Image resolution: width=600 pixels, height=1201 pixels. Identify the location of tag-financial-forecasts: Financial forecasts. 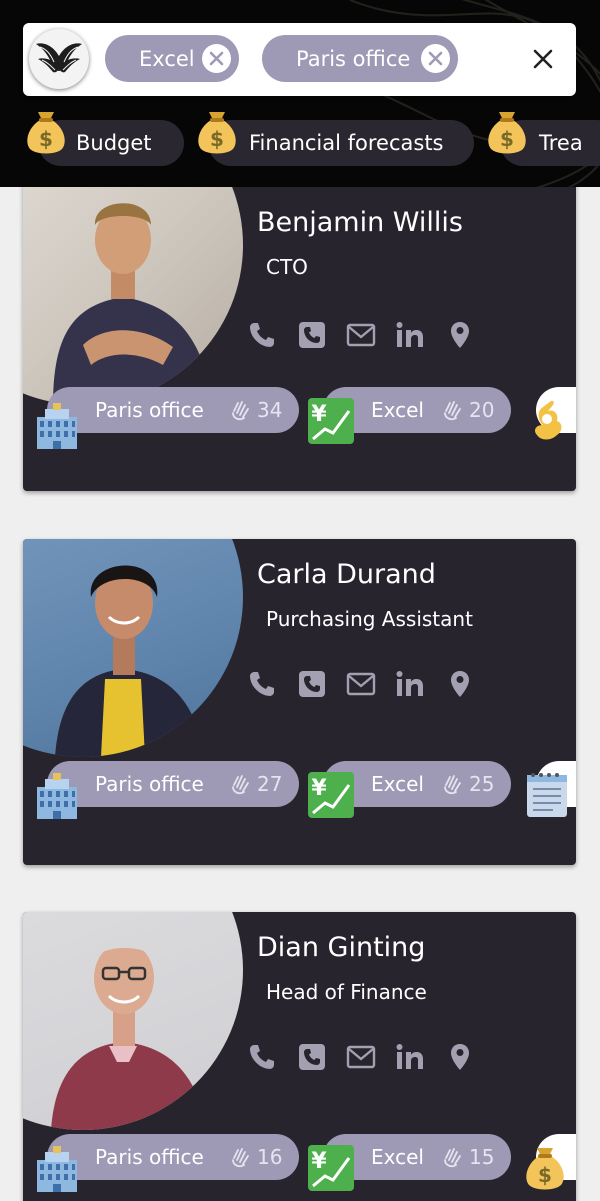
(341, 143).